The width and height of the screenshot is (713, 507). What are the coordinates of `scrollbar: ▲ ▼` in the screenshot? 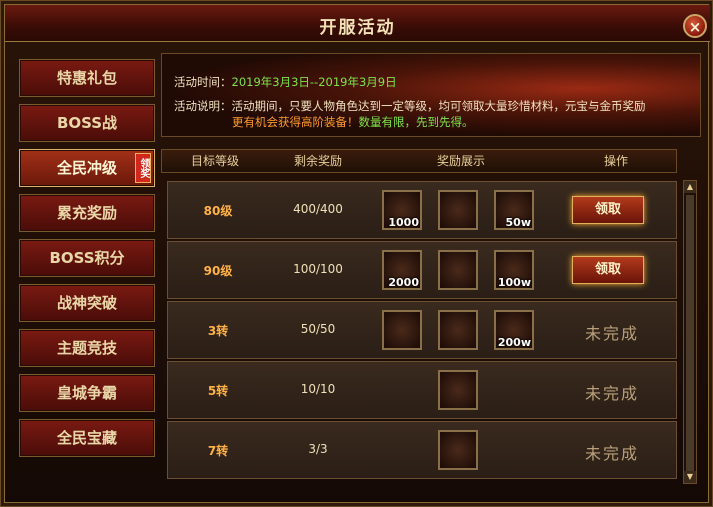 It's located at (690, 332).